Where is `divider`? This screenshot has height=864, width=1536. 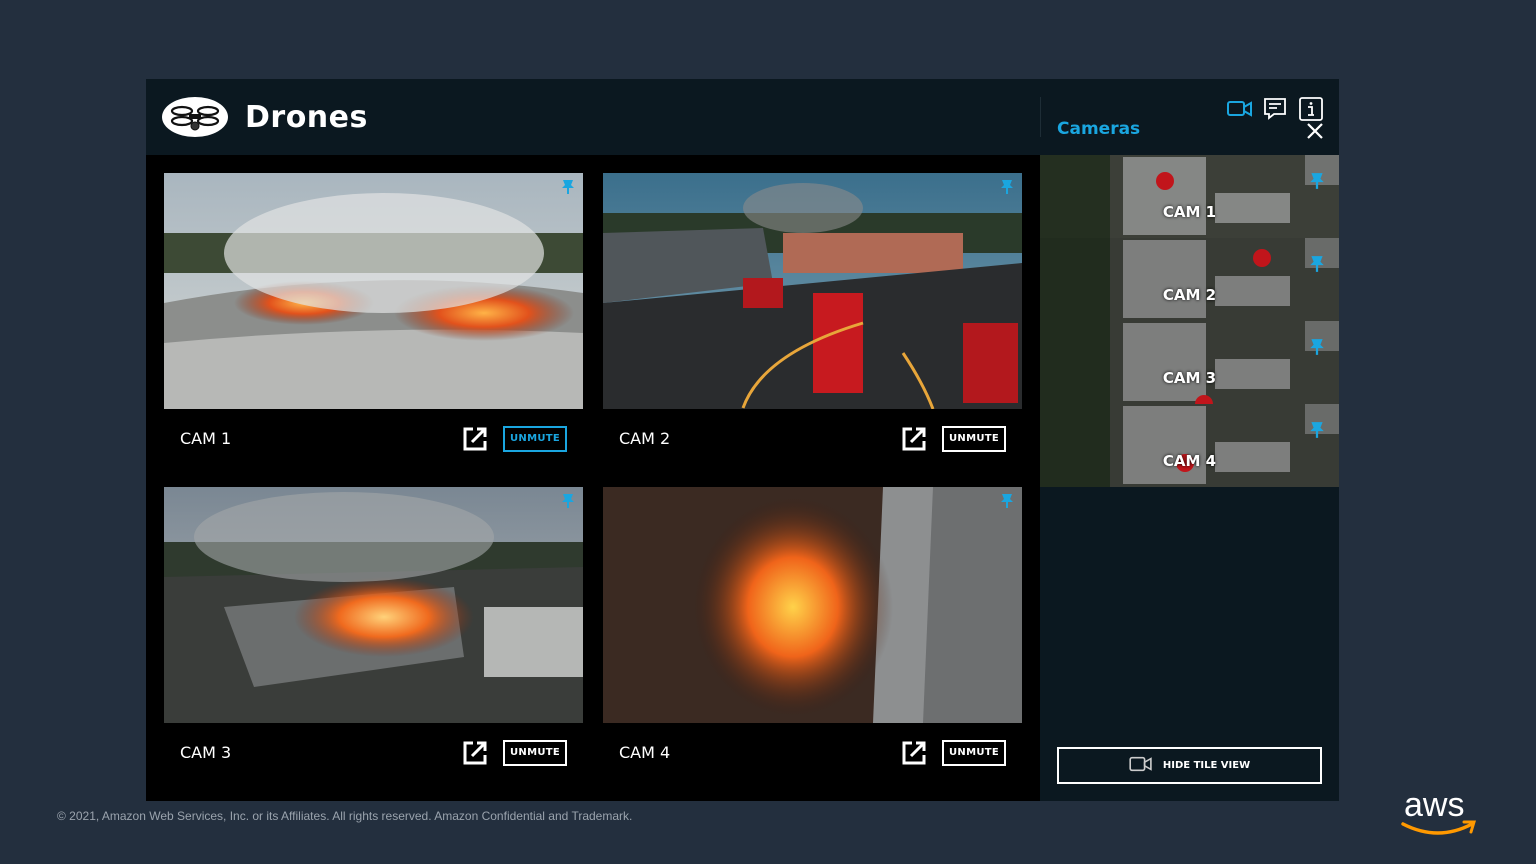 divider is located at coordinates (1040, 117).